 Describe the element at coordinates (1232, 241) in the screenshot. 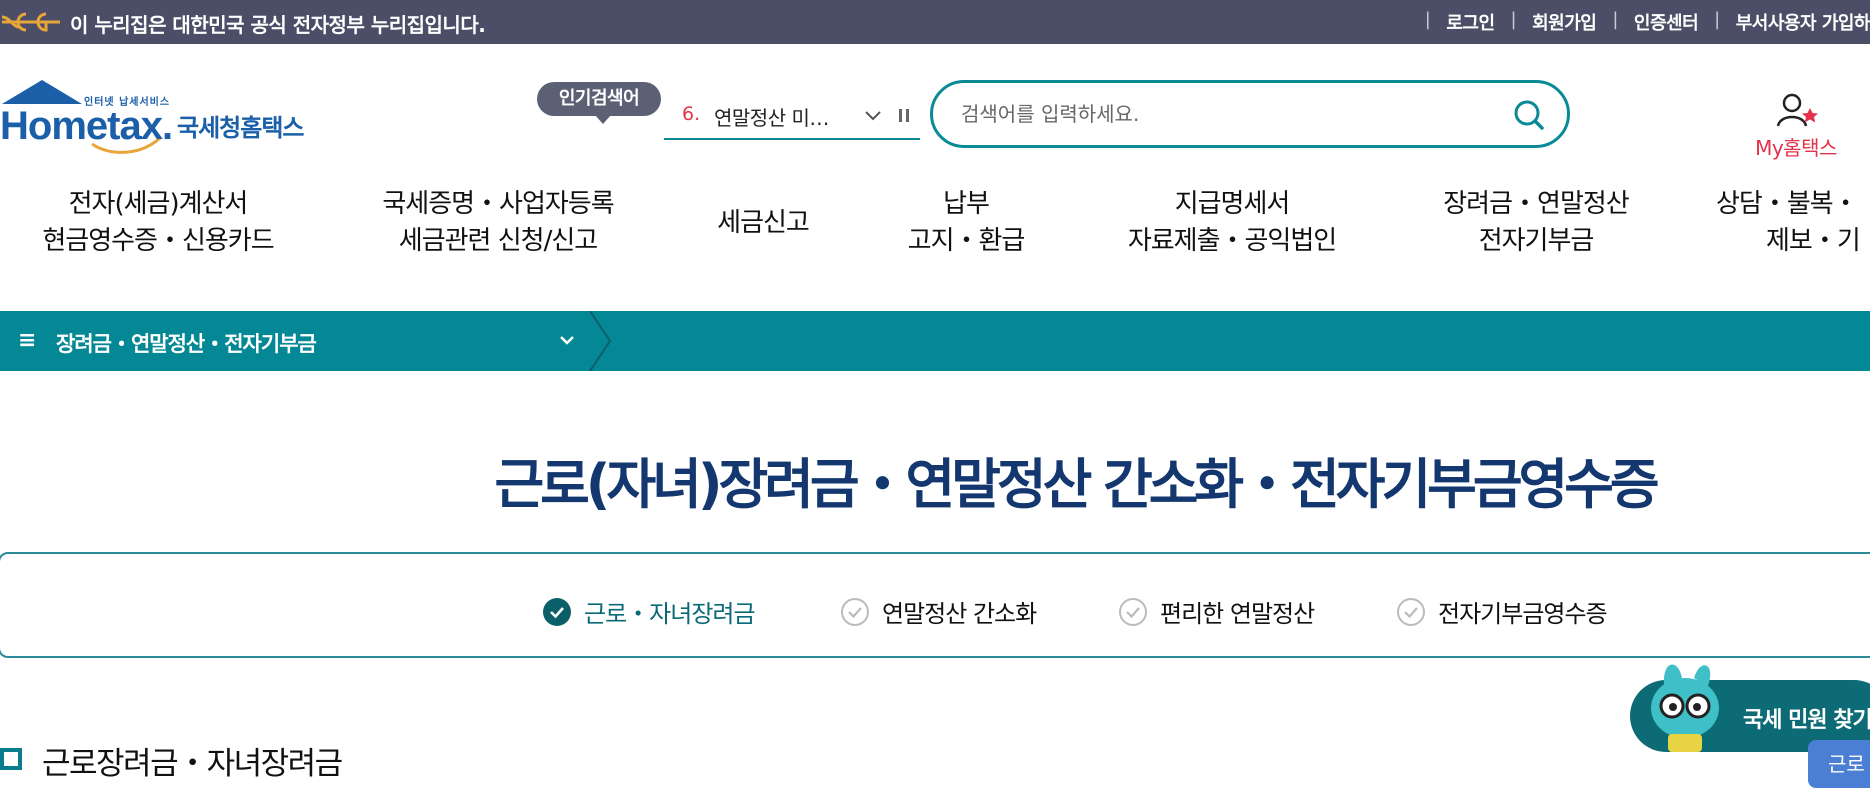

I see `gnb-line: 자료제출・공익법인` at that location.